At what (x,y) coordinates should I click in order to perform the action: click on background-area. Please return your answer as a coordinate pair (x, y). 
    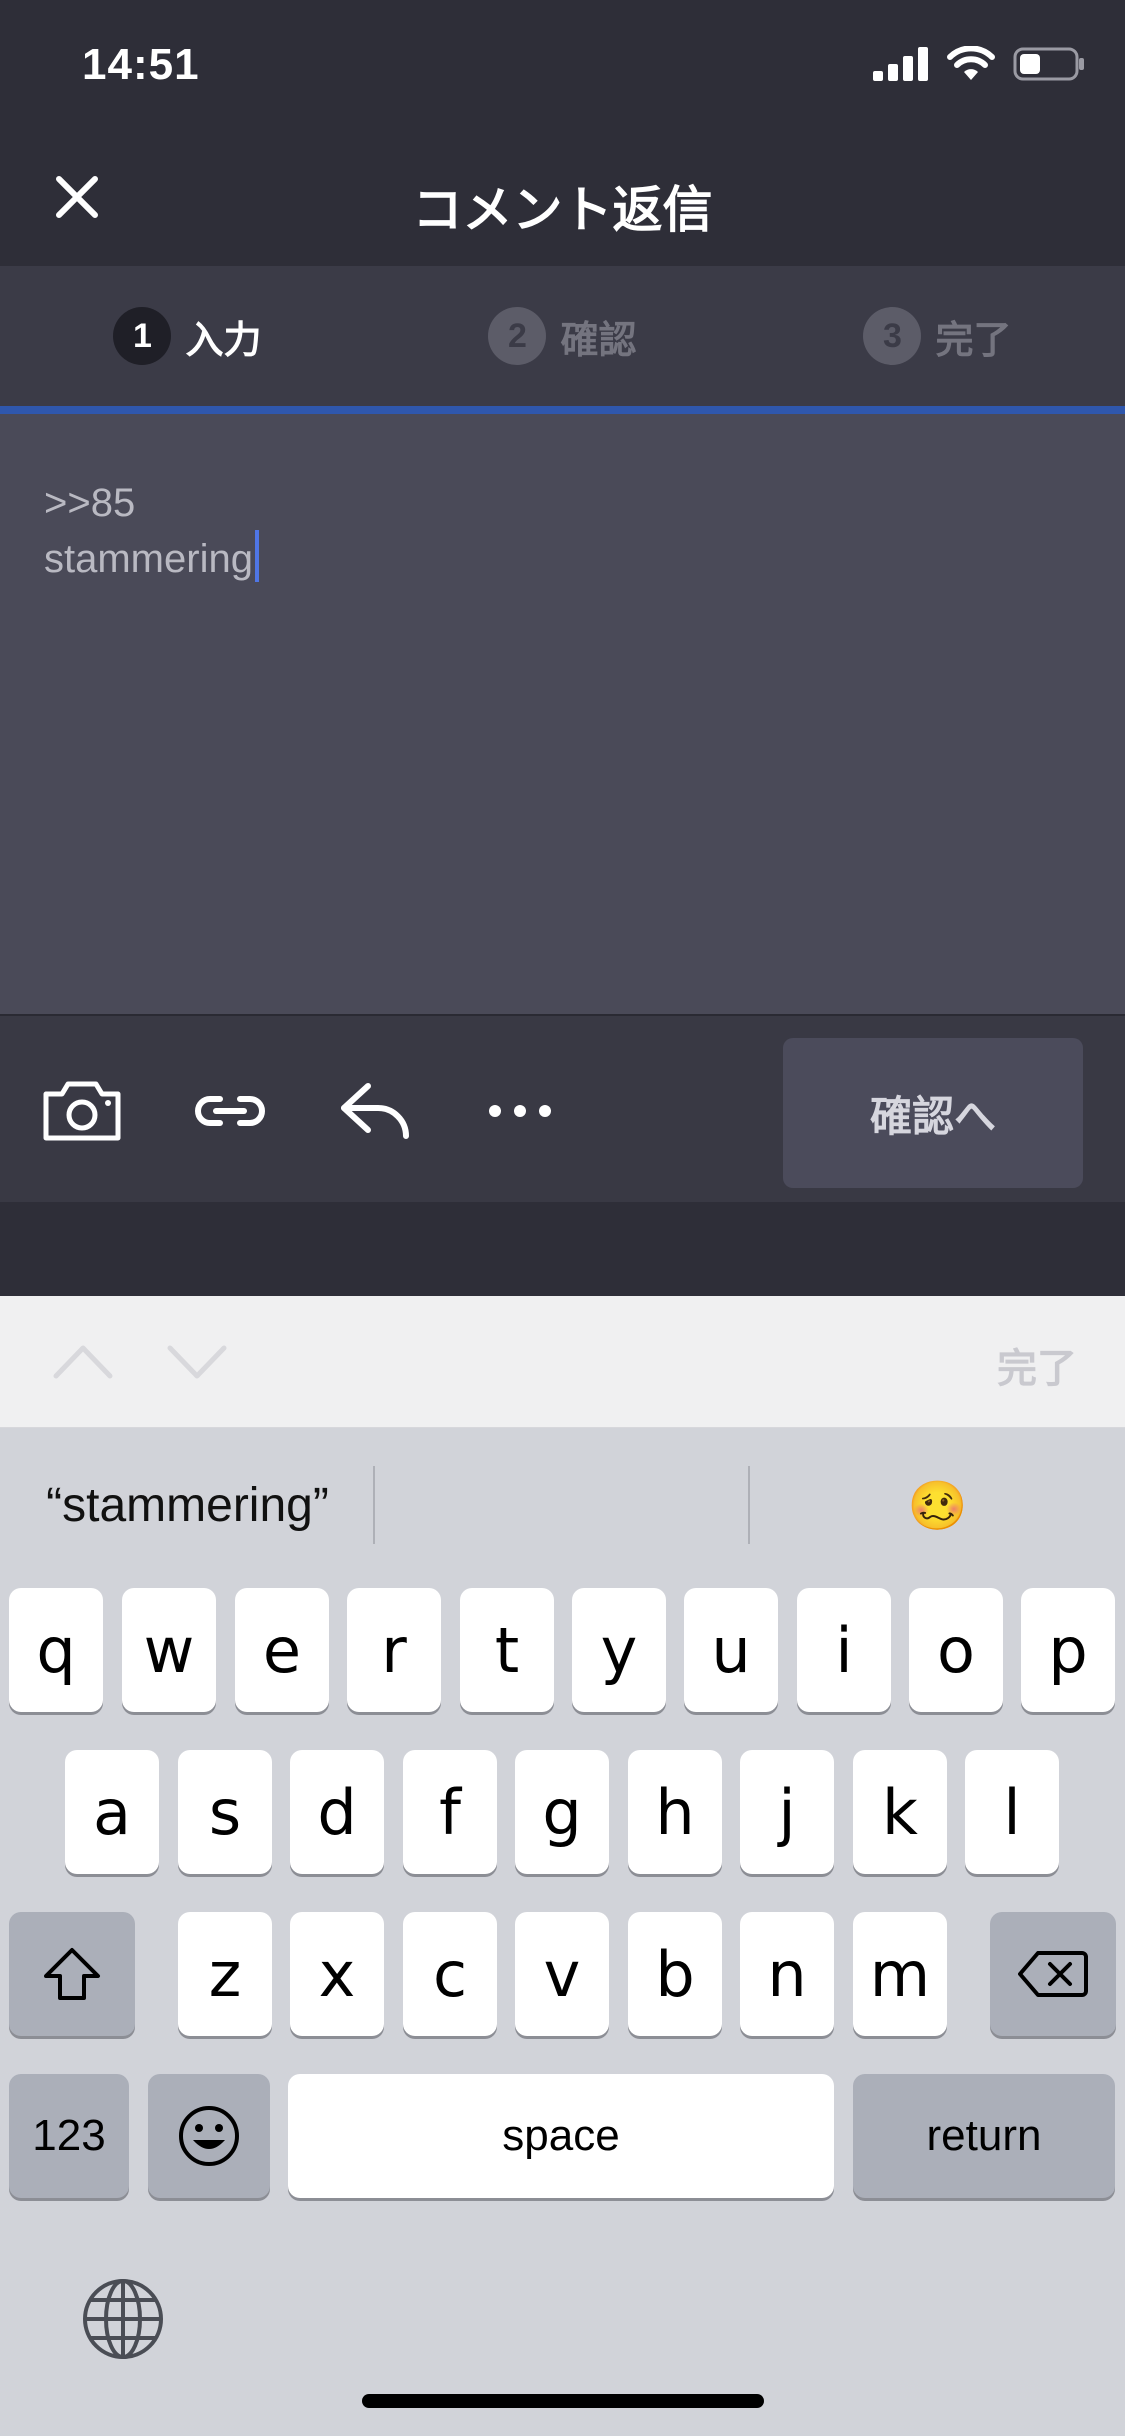
    Looking at the image, I should click on (562, 1249).